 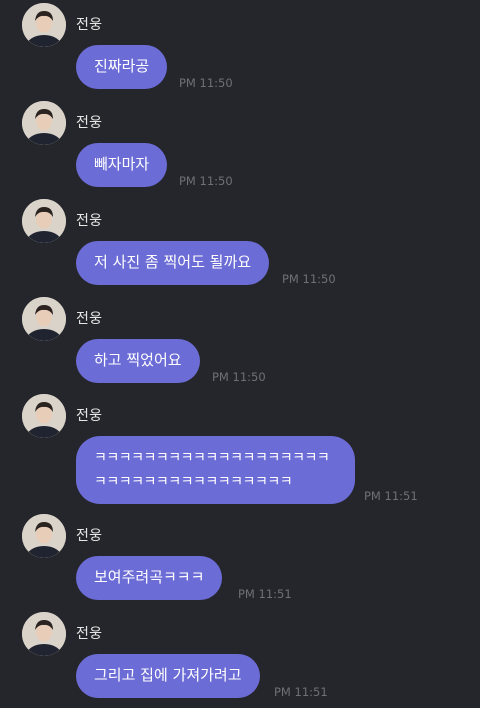 What do you see at coordinates (168, 676) in the screenshot?
I see `message-bubble: 그리고 집에 가져가려고` at bounding box center [168, 676].